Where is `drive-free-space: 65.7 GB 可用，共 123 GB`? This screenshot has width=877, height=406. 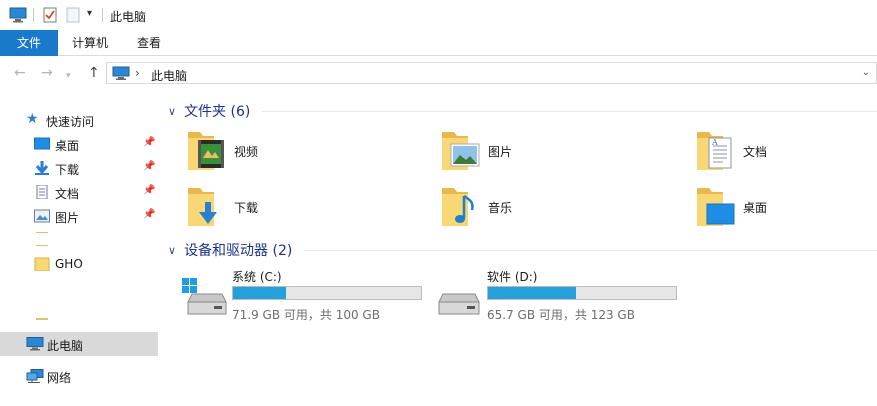 drive-free-space: 65.7 GB 可用，共 123 GB is located at coordinates (561, 315).